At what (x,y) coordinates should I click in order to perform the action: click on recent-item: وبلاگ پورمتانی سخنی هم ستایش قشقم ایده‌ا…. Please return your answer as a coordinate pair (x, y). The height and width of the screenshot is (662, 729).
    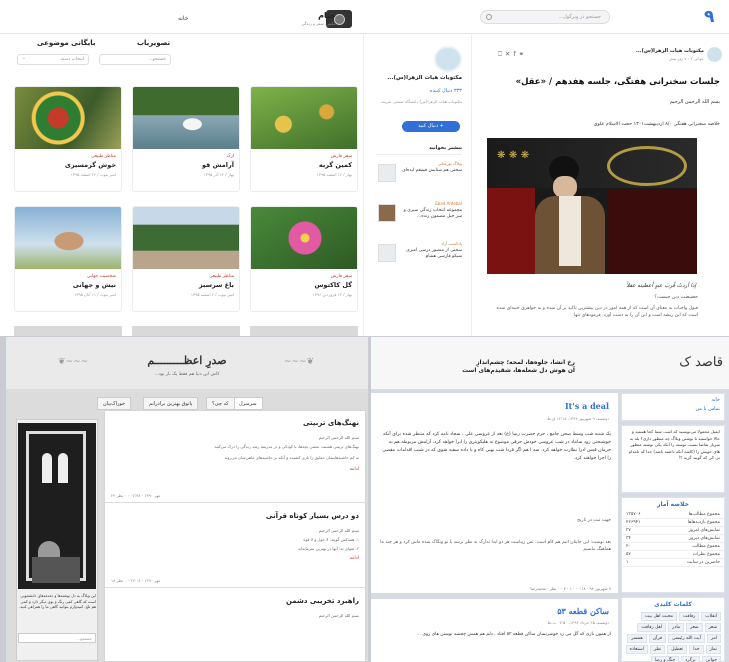
    Looking at the image, I should click on (421, 179).